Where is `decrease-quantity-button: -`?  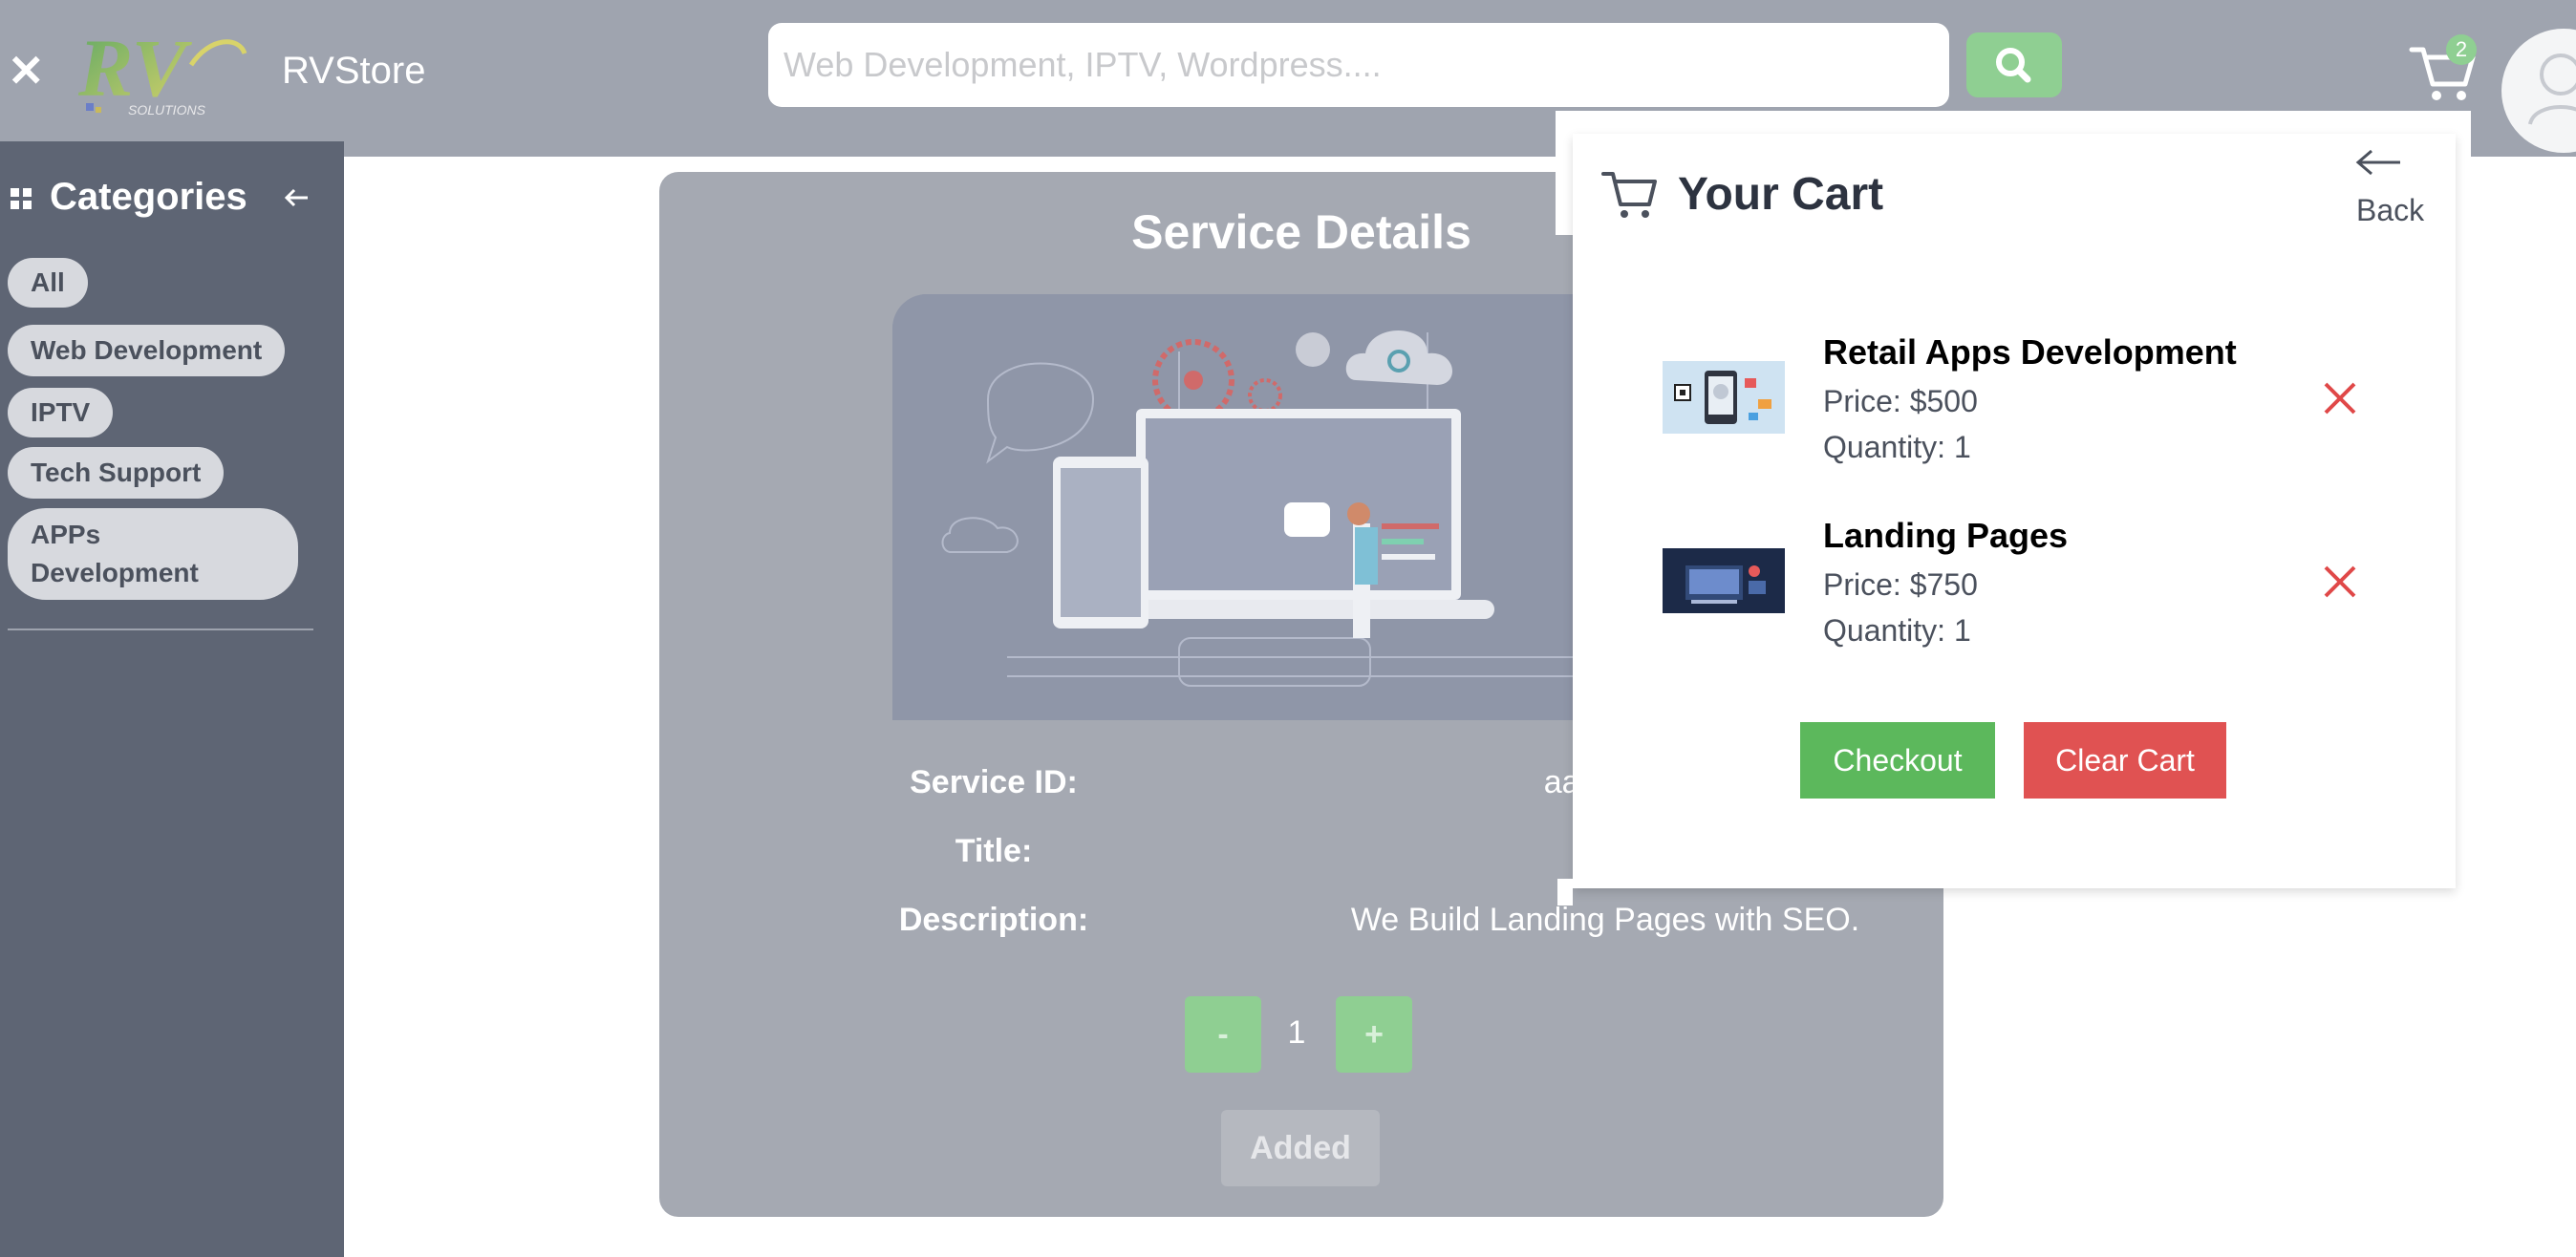 decrease-quantity-button: - is located at coordinates (1223, 1034).